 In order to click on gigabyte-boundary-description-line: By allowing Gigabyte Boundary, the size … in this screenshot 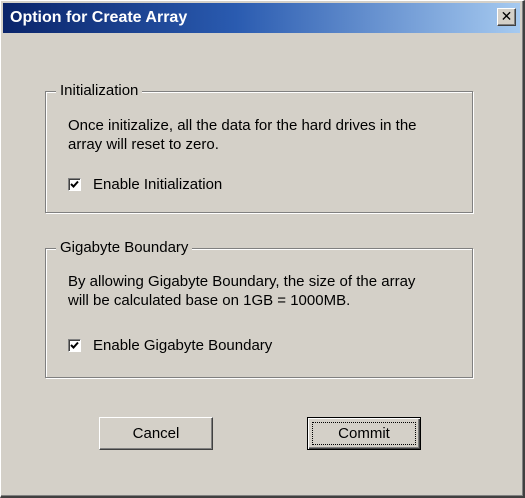, I will do `click(242, 281)`.